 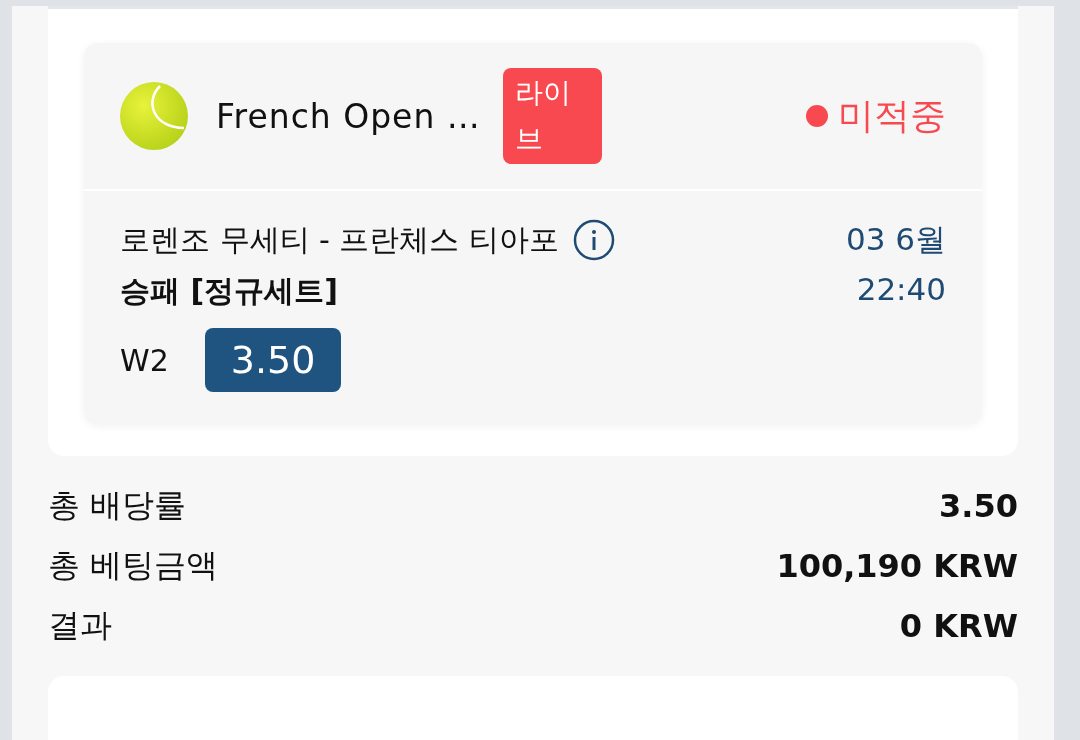 What do you see at coordinates (133, 565) in the screenshot?
I see `summary-label: 총 베팅금액` at bounding box center [133, 565].